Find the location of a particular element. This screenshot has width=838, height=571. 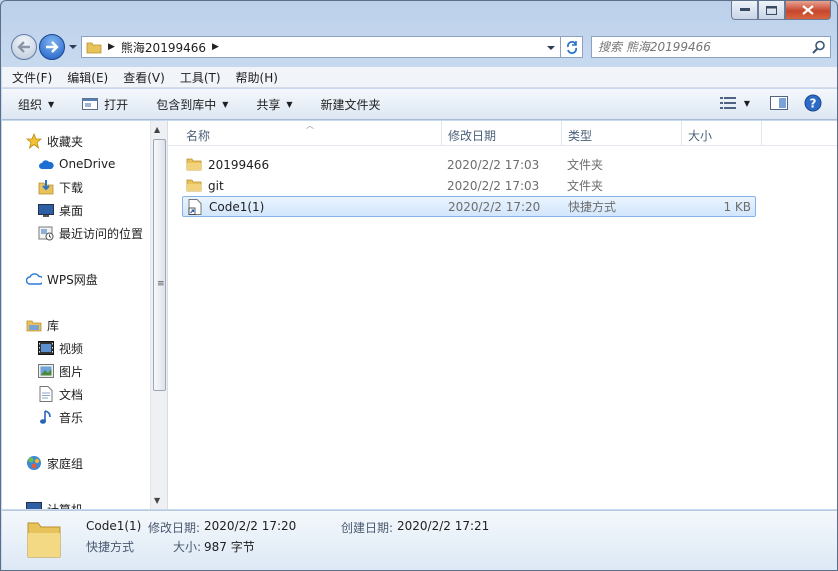

arrow-left-icon is located at coordinates (23, 47).